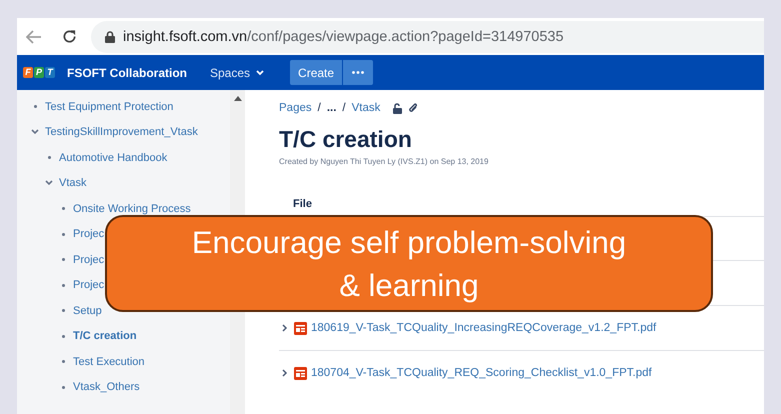 The image size is (781, 414). I want to click on tree-item: Vtask_Others, so click(106, 387).